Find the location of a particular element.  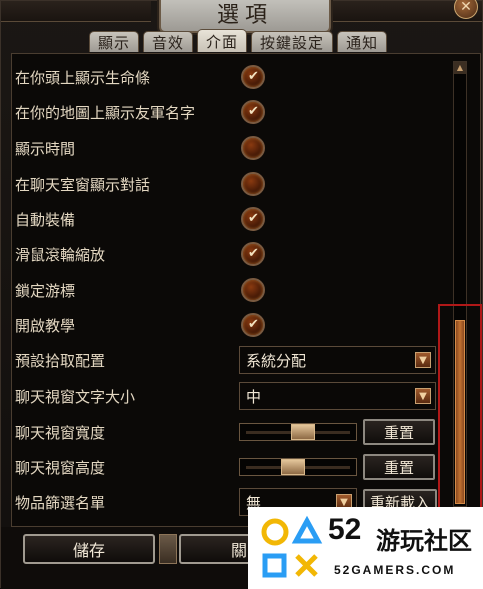

option-label: 物品篩選名單 is located at coordinates (60, 502).